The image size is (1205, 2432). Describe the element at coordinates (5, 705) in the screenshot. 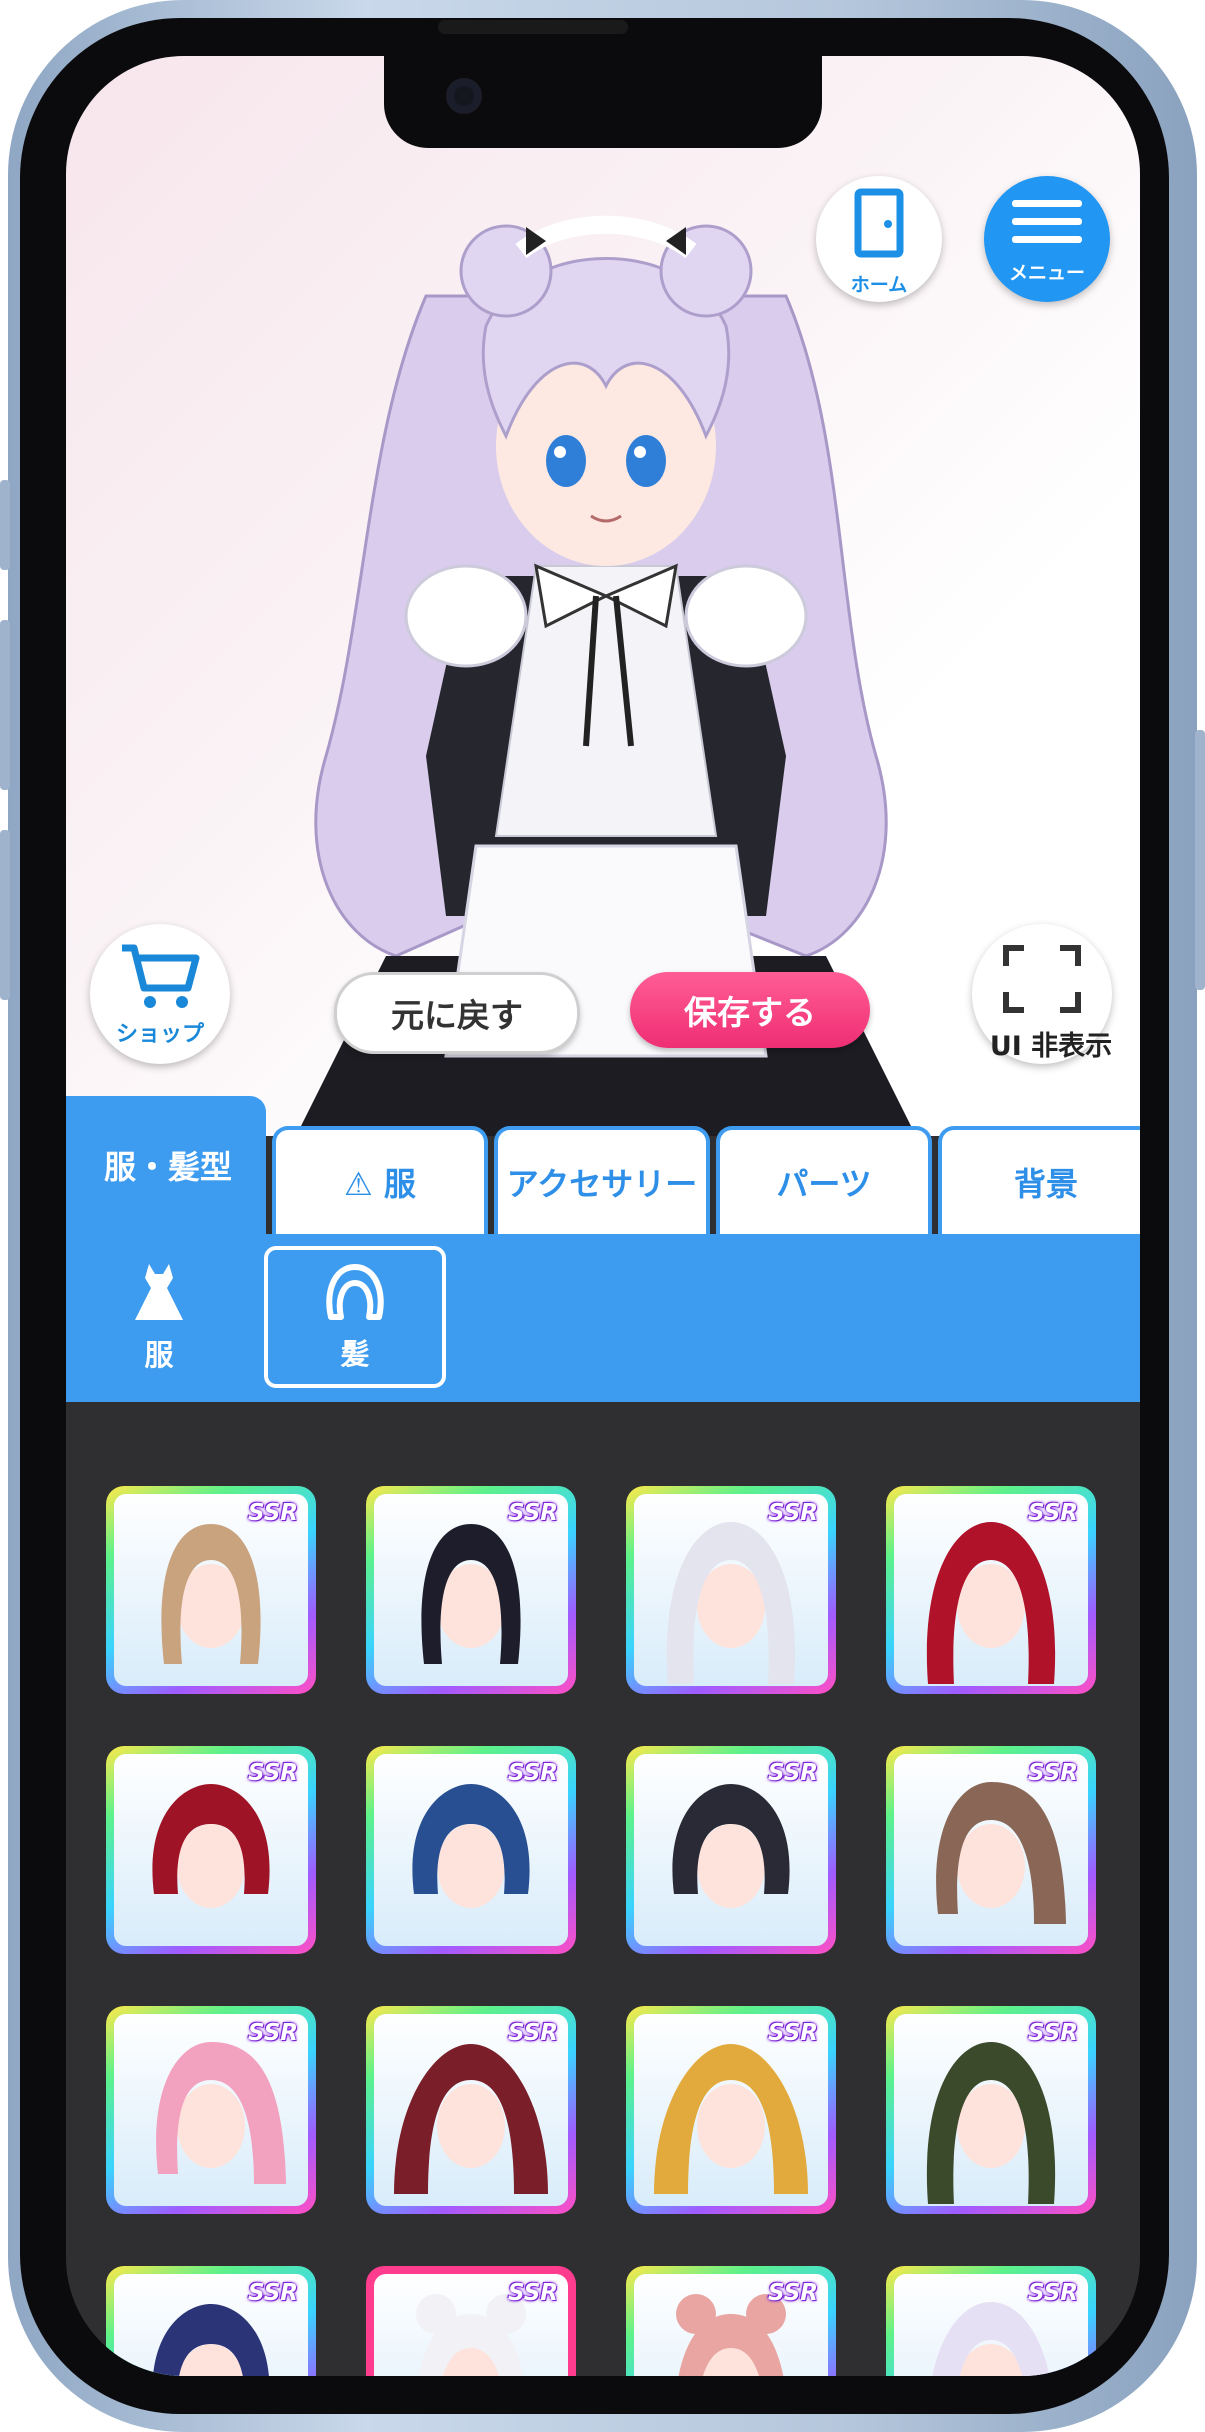

I see `volume-down-button` at that location.